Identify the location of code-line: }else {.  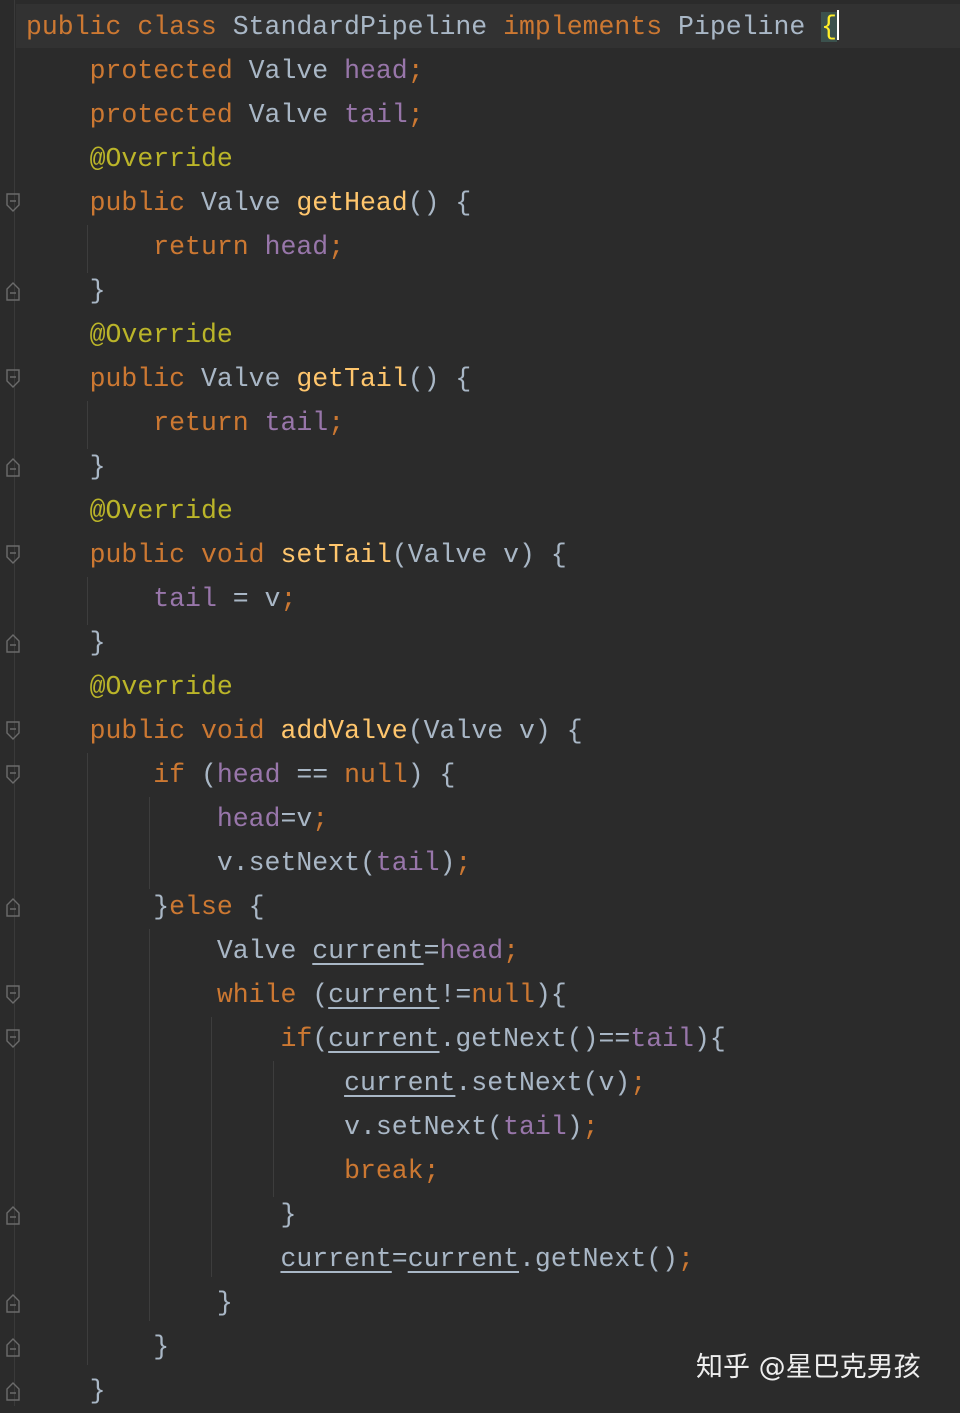
(432, 907).